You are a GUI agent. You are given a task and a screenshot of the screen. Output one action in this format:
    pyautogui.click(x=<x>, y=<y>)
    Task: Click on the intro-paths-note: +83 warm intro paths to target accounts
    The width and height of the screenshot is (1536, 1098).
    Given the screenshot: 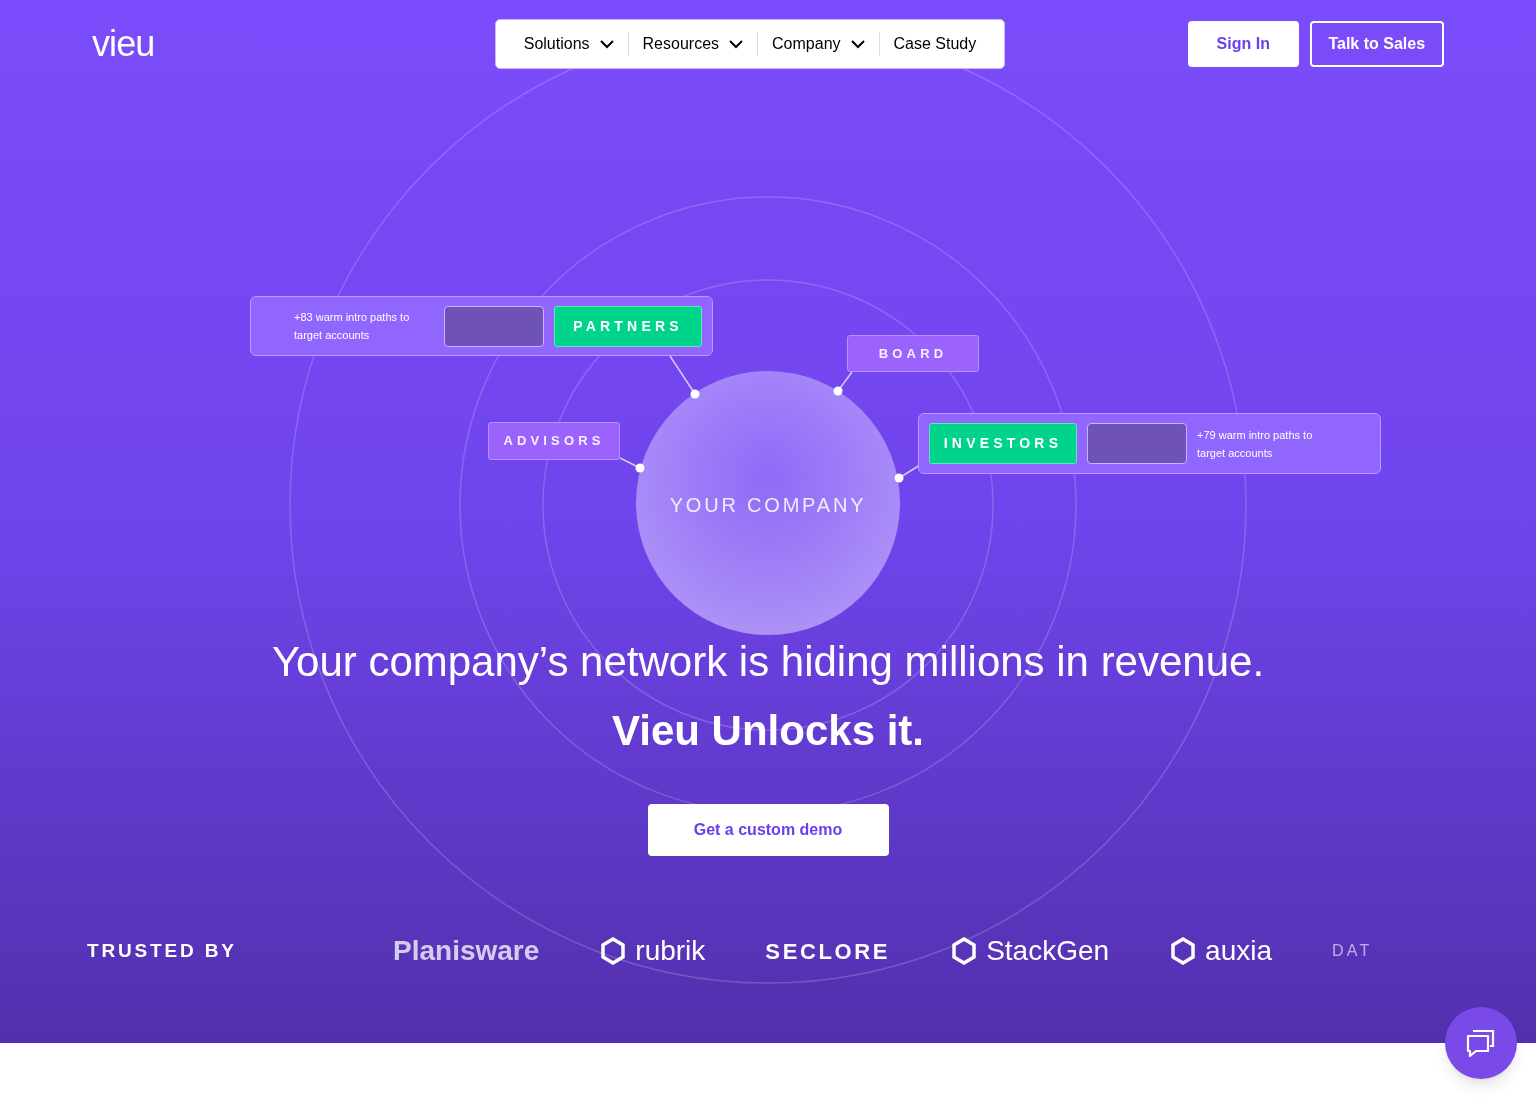 What is the action you would take?
    pyautogui.click(x=352, y=326)
    